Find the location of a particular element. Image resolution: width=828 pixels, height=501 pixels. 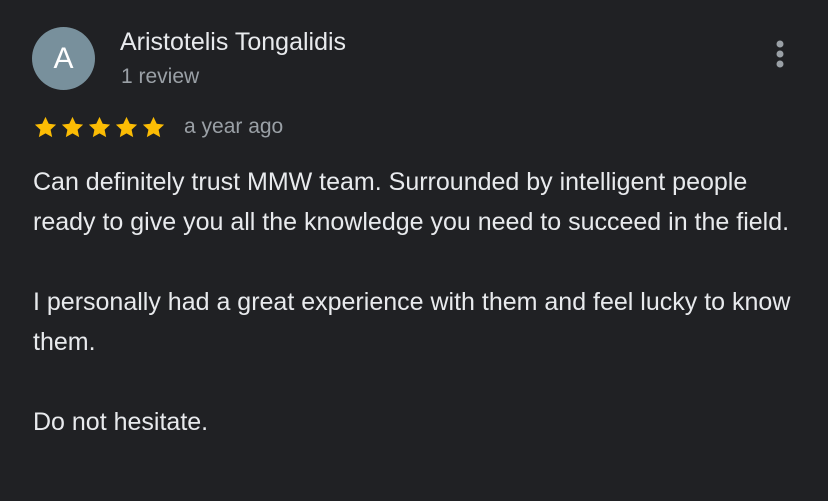

more-vertical-icon is located at coordinates (780, 54).